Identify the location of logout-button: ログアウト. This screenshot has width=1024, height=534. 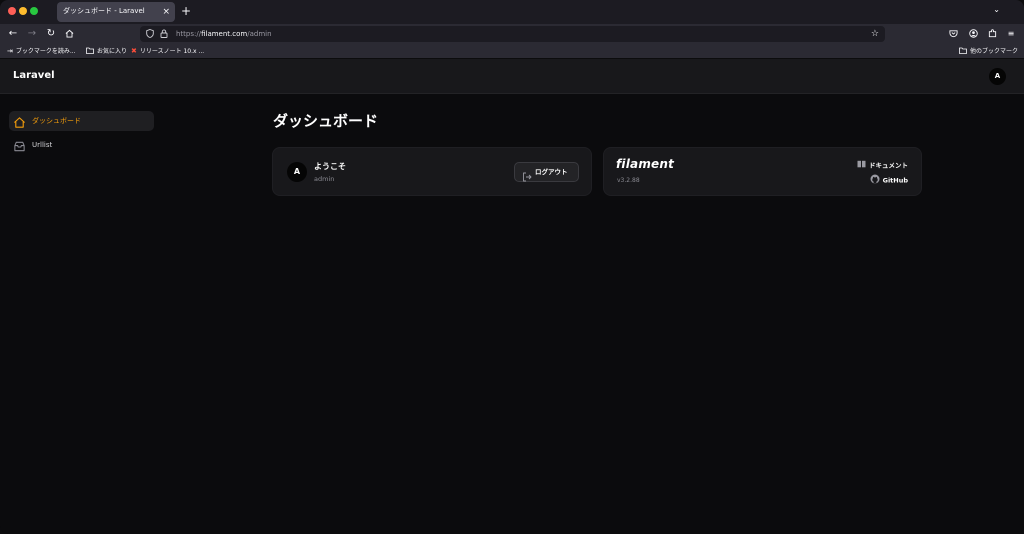
(546, 172).